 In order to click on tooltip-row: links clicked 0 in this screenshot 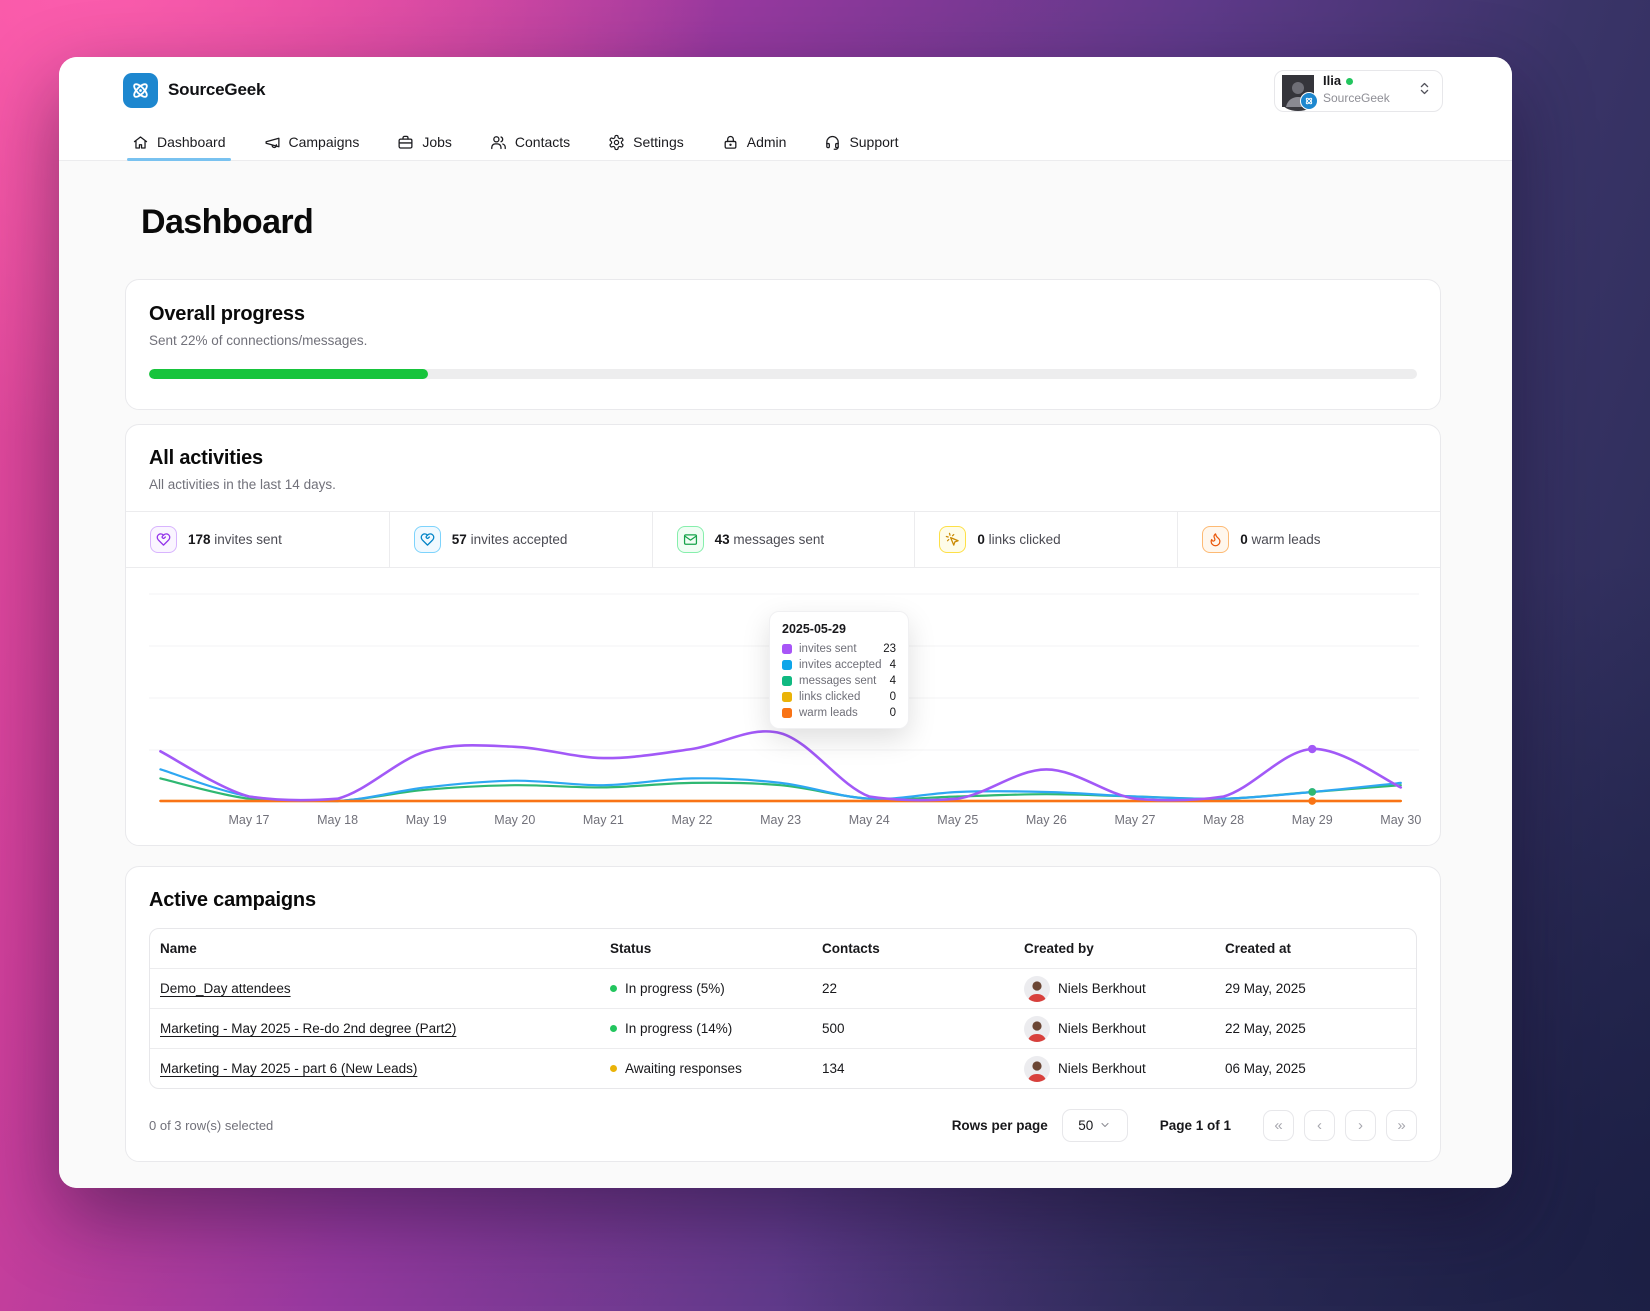, I will do `click(839, 697)`.